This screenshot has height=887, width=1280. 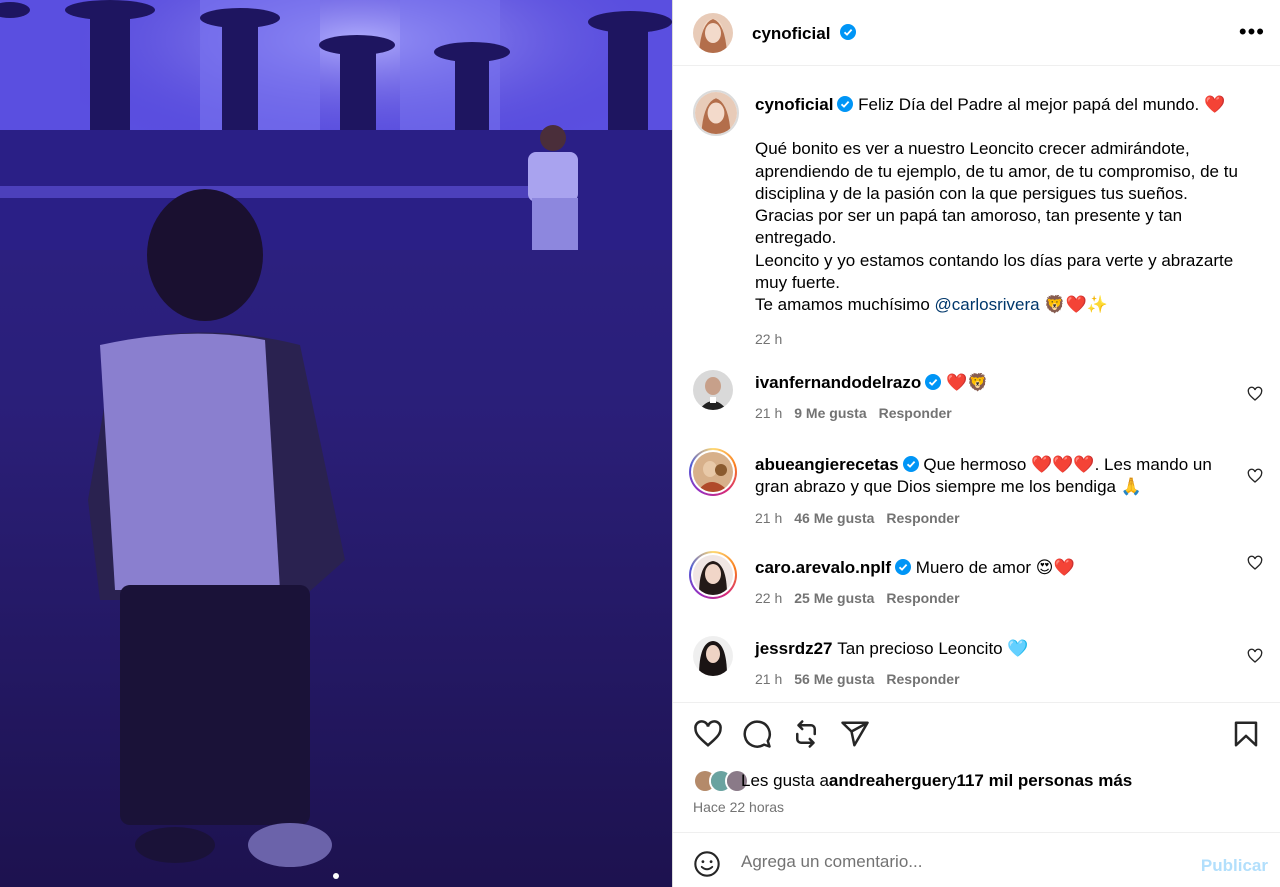 I want to click on comment-likes: 25 Me gusta, so click(x=834, y=598).